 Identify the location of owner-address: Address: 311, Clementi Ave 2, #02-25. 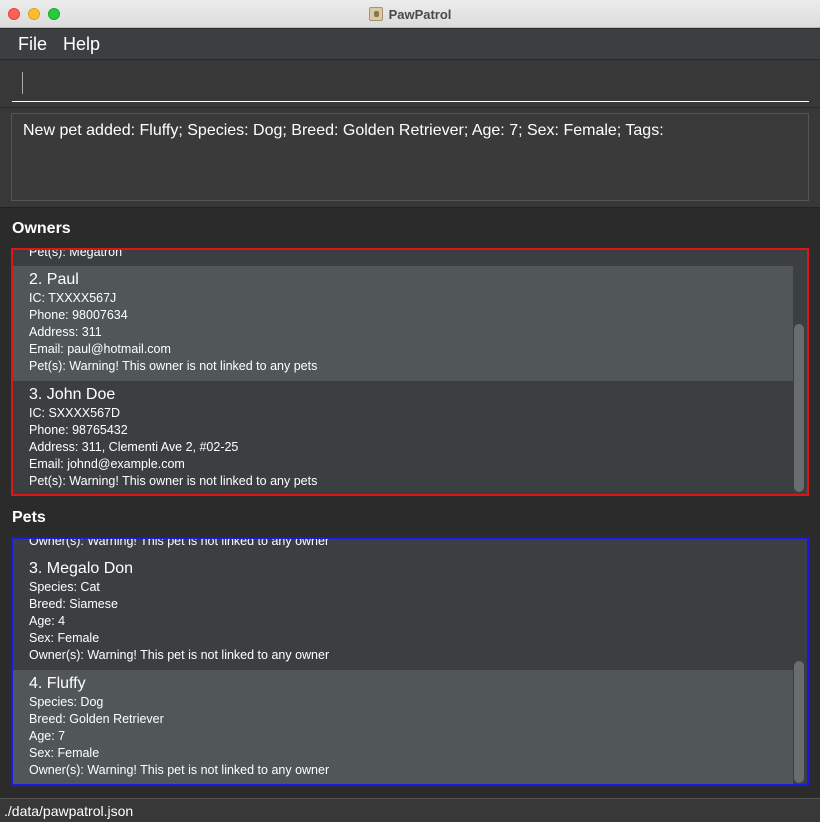
(134, 447).